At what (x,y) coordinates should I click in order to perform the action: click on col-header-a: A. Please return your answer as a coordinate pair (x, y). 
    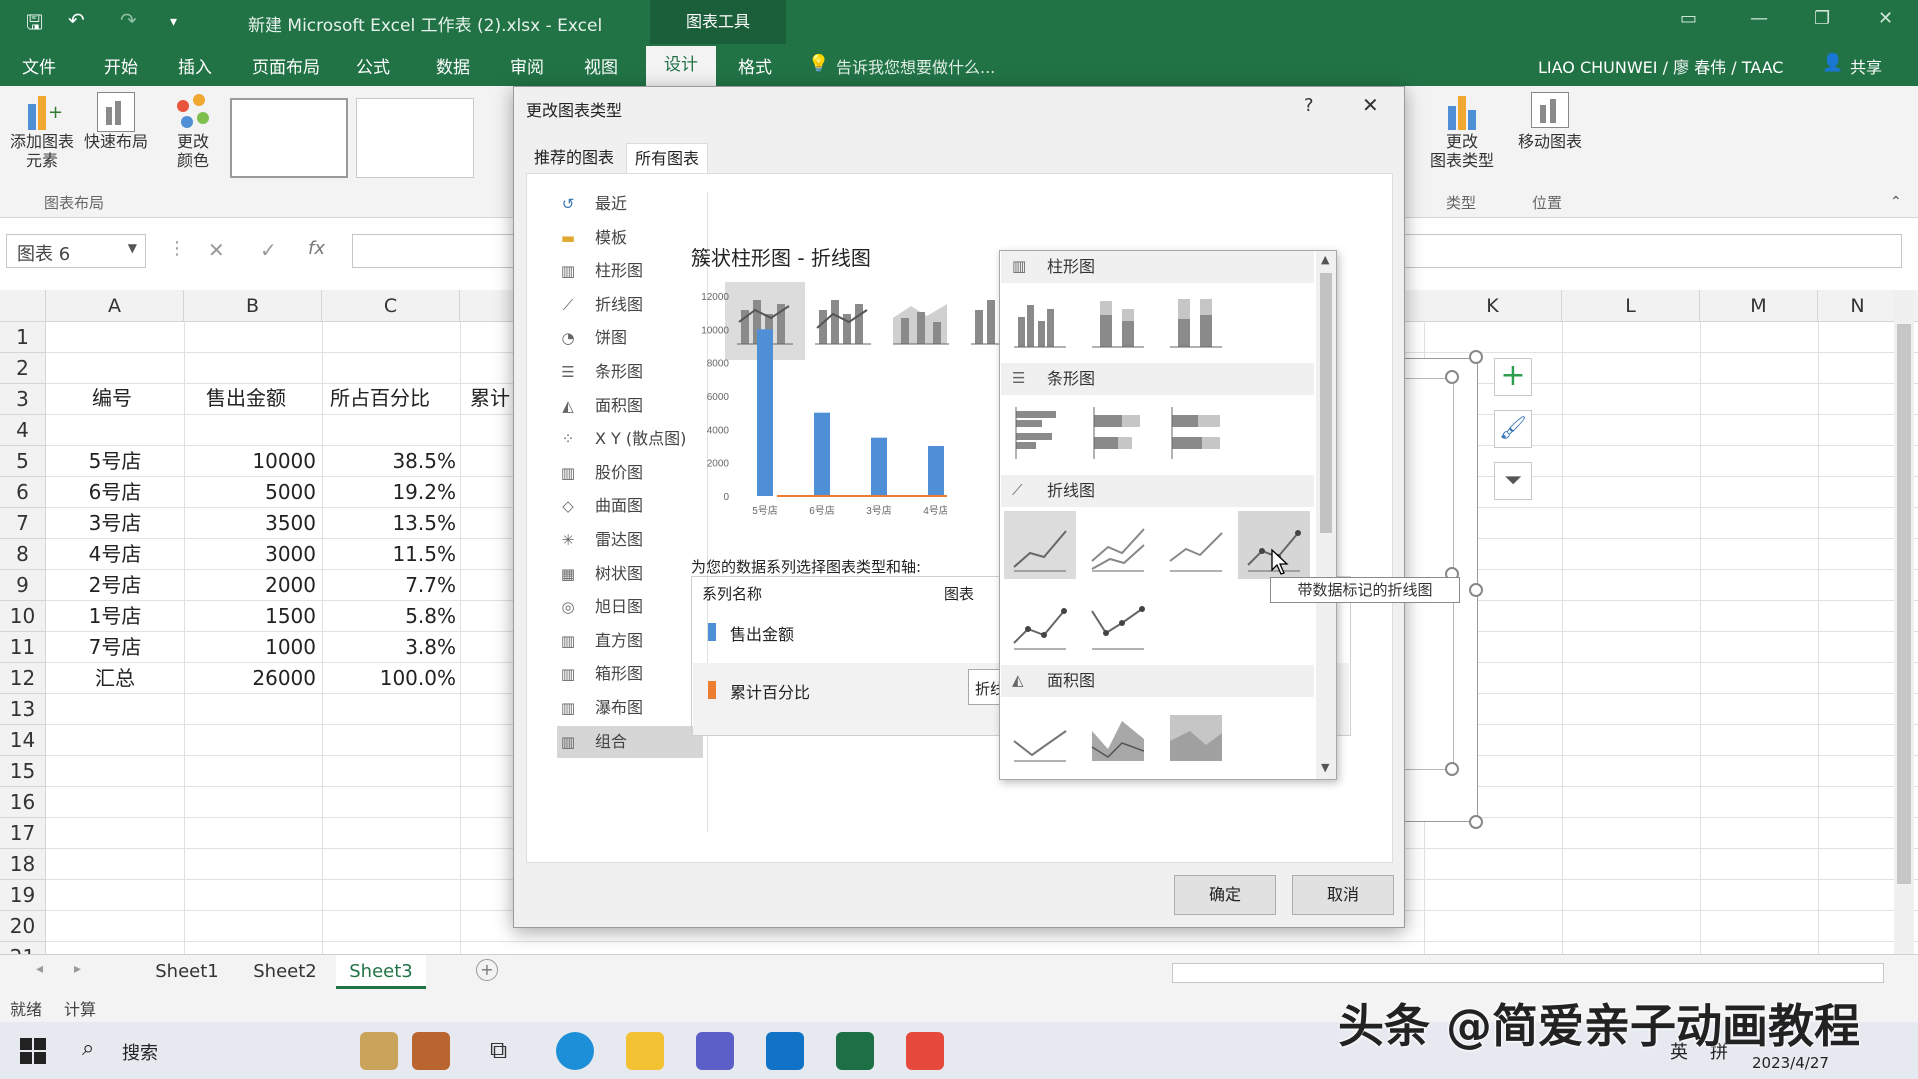
    Looking at the image, I should click on (115, 306).